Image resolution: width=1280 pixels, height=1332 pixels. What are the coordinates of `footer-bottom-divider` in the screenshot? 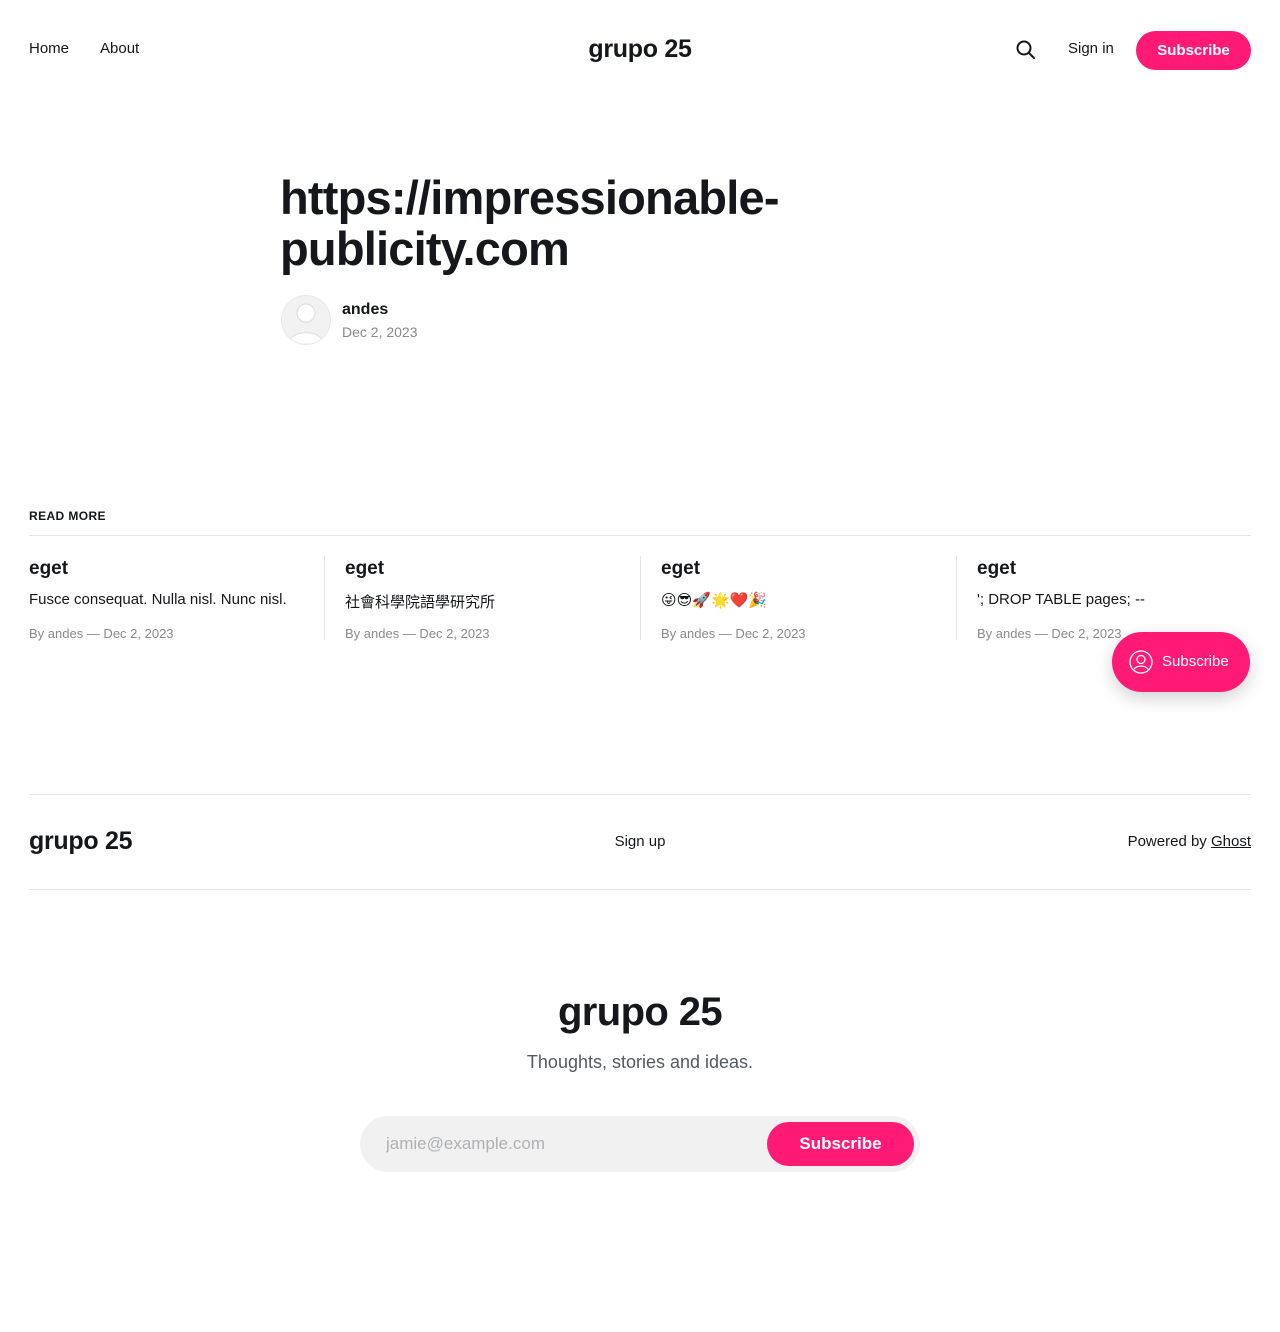 It's located at (640, 889).